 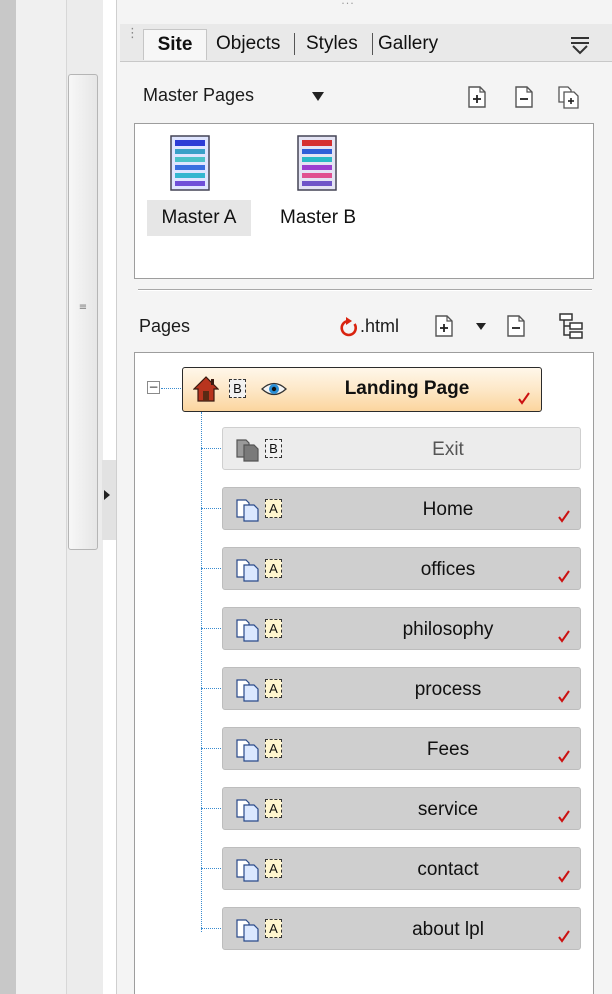 What do you see at coordinates (401, 868) in the screenshot?
I see `tree-item-page: Acontact` at bounding box center [401, 868].